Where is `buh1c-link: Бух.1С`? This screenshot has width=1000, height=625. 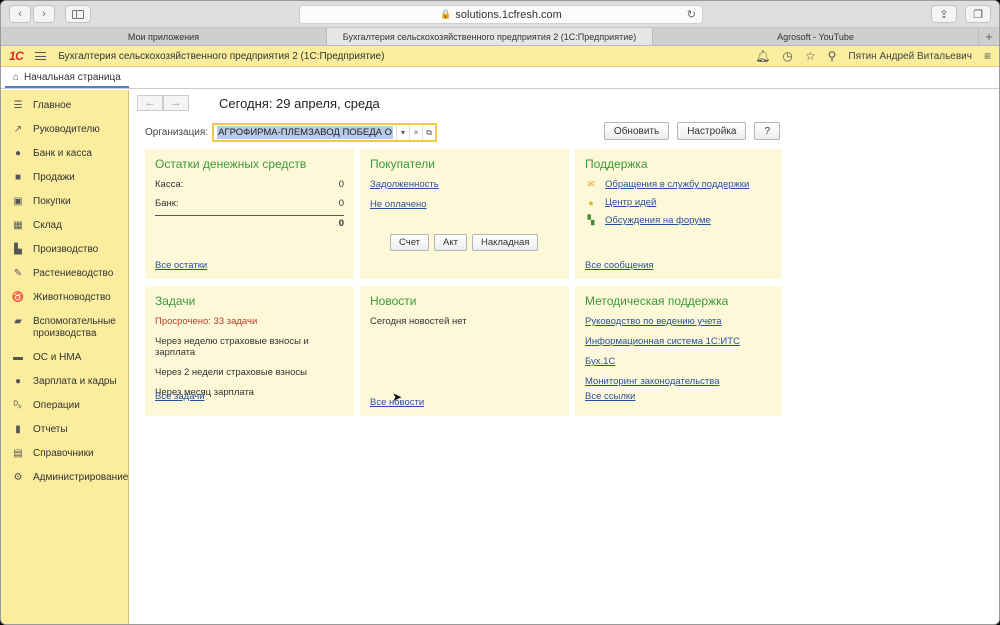 buh1c-link: Бух.1С is located at coordinates (678, 361).